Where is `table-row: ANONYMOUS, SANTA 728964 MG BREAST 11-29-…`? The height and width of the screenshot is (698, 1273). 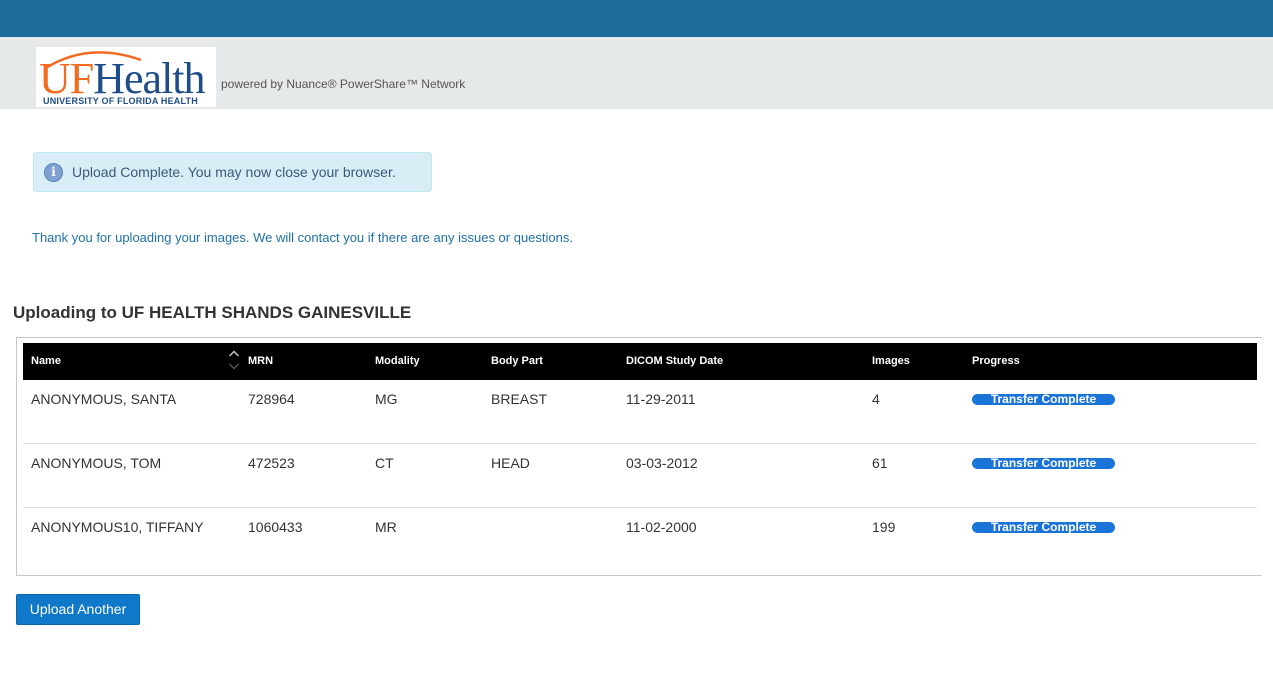 table-row: ANONYMOUS, SANTA 728964 MG BREAST 11-29-… is located at coordinates (640, 412).